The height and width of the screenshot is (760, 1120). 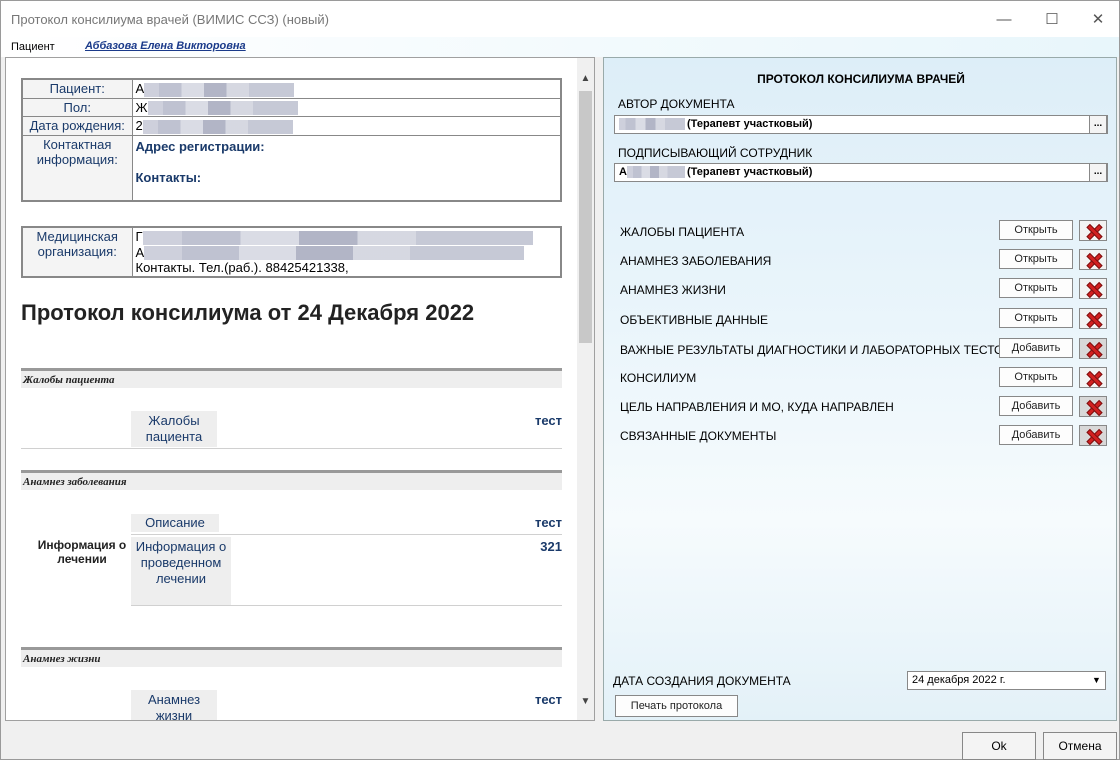 I want to click on contact-field-value: Адрес регистрации: Контакты:, so click(x=346, y=168).